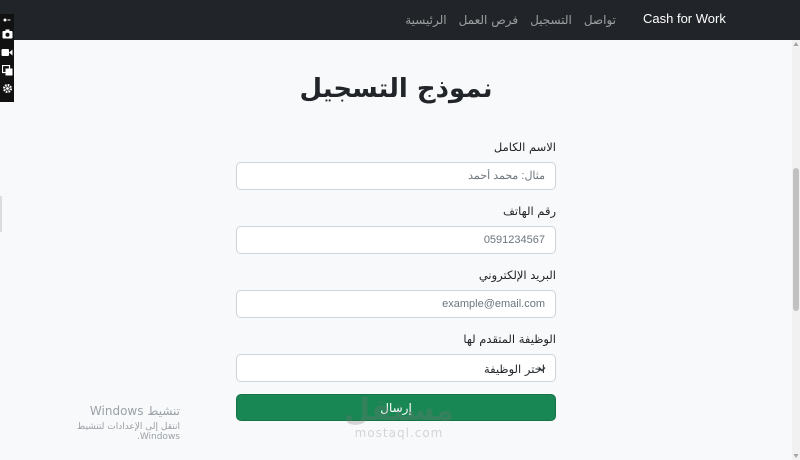 This screenshot has height=460, width=800. Describe the element at coordinates (509, 339) in the screenshot. I see `job-label: الوظيفة المتقدم لها` at that location.